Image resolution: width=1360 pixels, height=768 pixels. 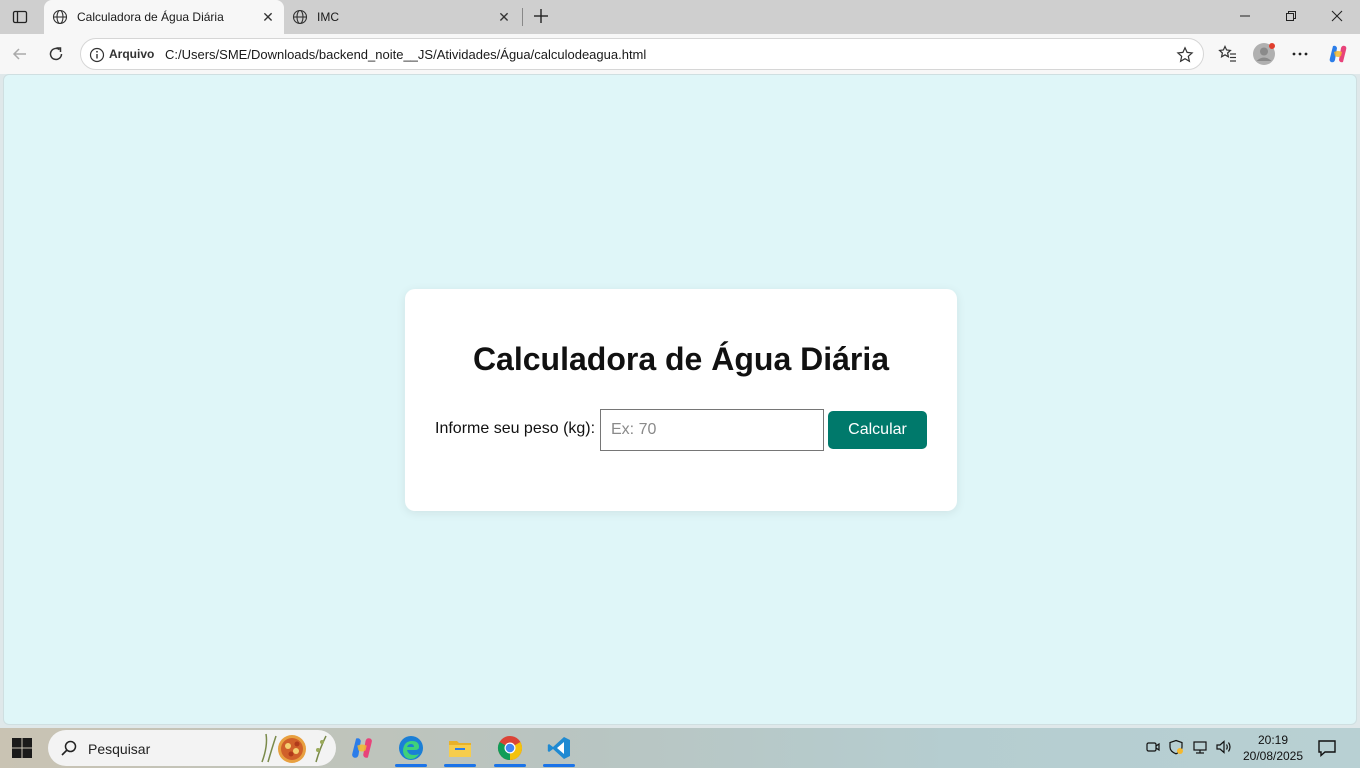 I want to click on volume-icon, so click(x=1224, y=747).